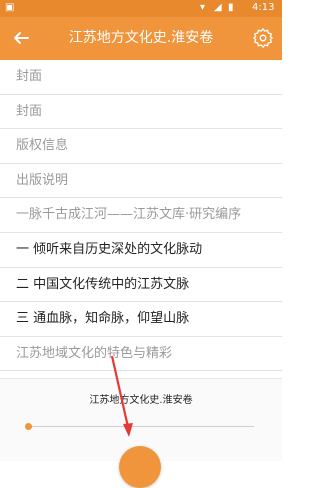 This screenshot has height=488, width=320. I want to click on back-arrow-icon, so click(21, 38).